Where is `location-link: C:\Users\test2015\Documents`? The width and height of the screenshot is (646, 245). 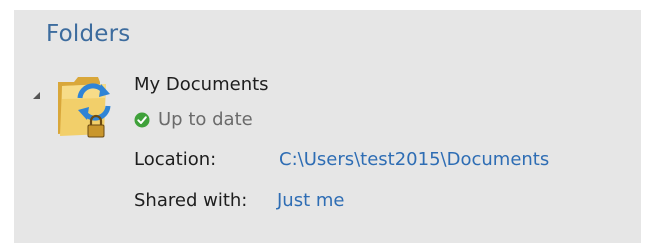 location-link: C:\Users\test2015\Documents is located at coordinates (414, 159).